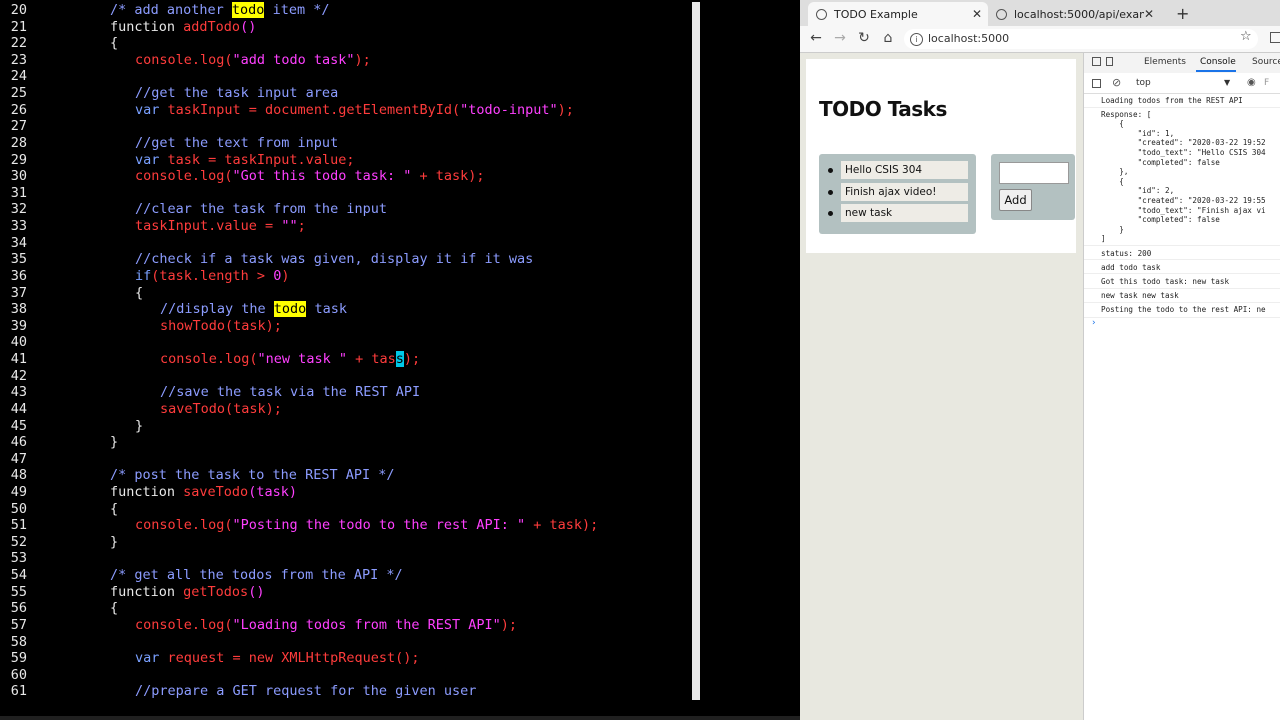  Describe the element at coordinates (345, 475) in the screenshot. I see `code-line: 48 /* post the task to the REST API */` at that location.